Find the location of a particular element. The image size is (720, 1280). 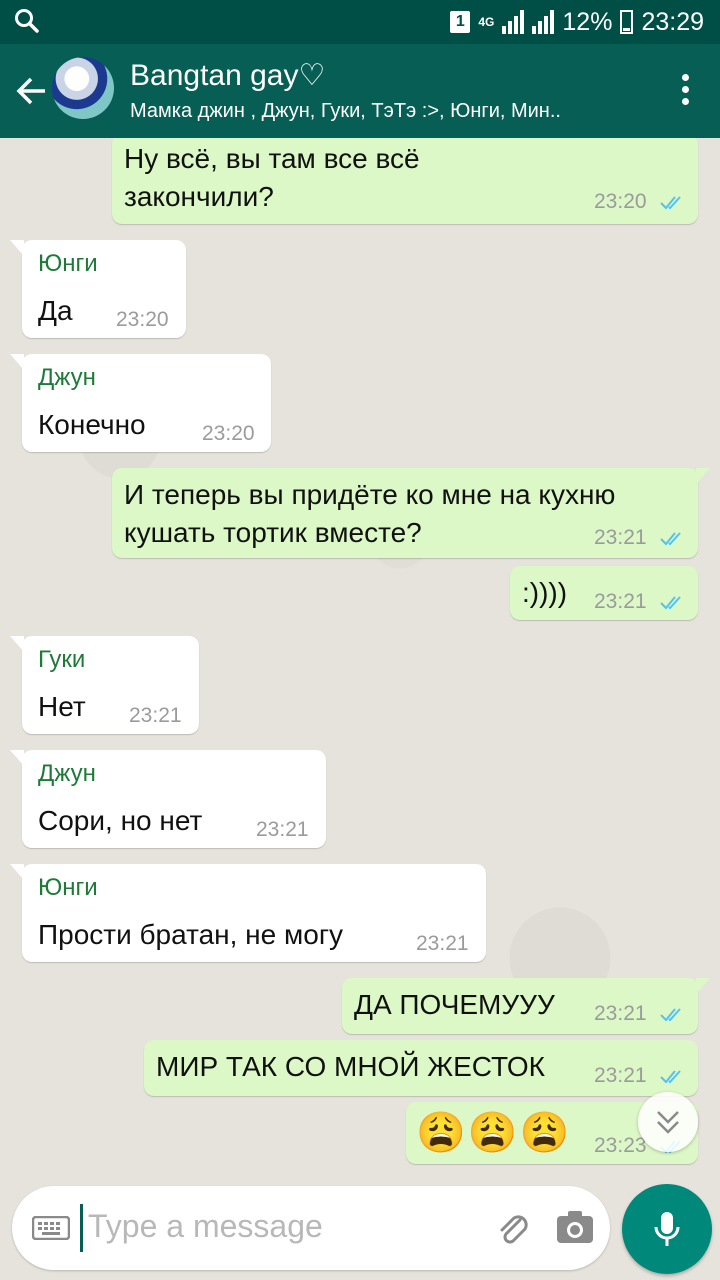

message-outgoing: ДА ПОЧЕМУУУ 23:21 is located at coordinates (526, 1006).